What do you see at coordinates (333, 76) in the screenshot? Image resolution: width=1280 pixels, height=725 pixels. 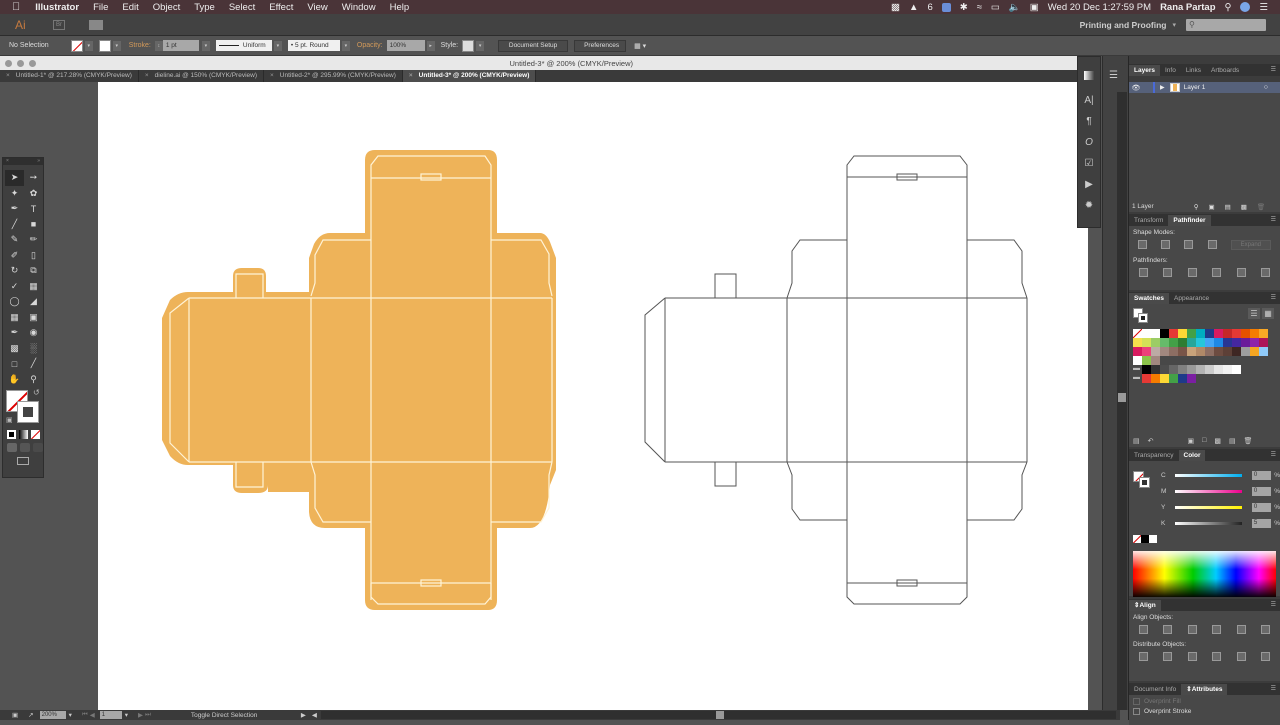 I see `doc-tab: × Untitled-2* @ 295.99% (CMYK/Preview)` at bounding box center [333, 76].